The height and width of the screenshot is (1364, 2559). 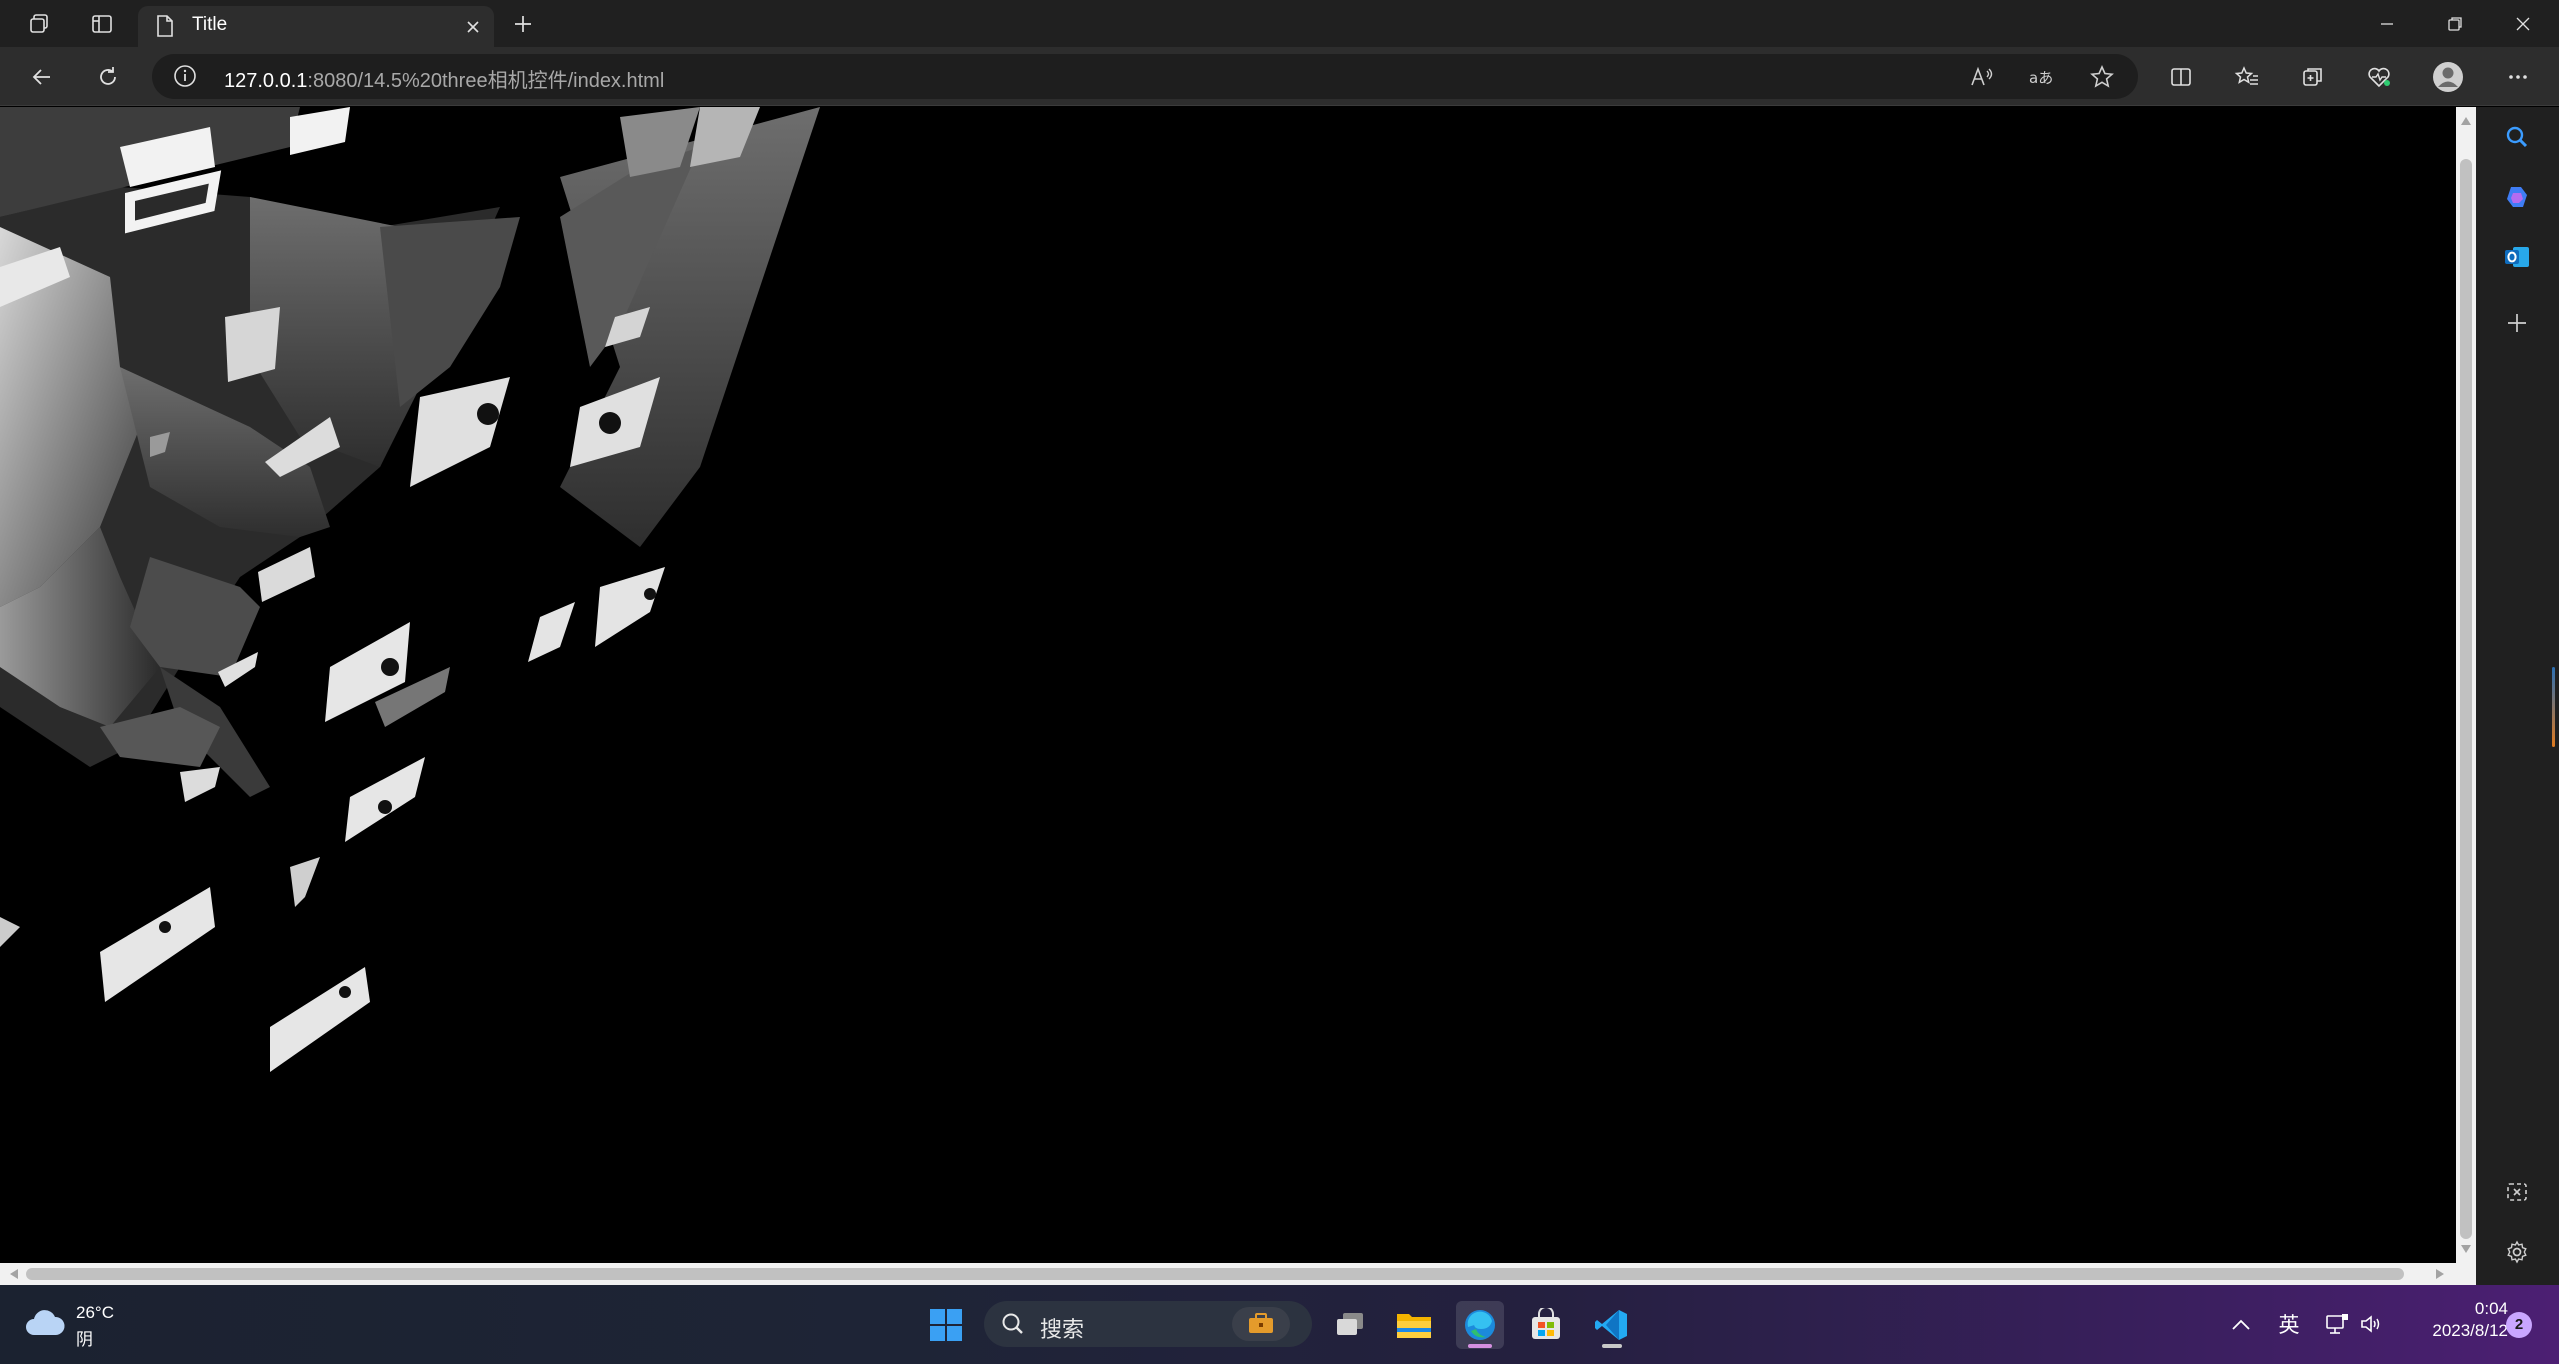 I want to click on taskbar-search-box: 搜索, so click(x=1148, y=1324).